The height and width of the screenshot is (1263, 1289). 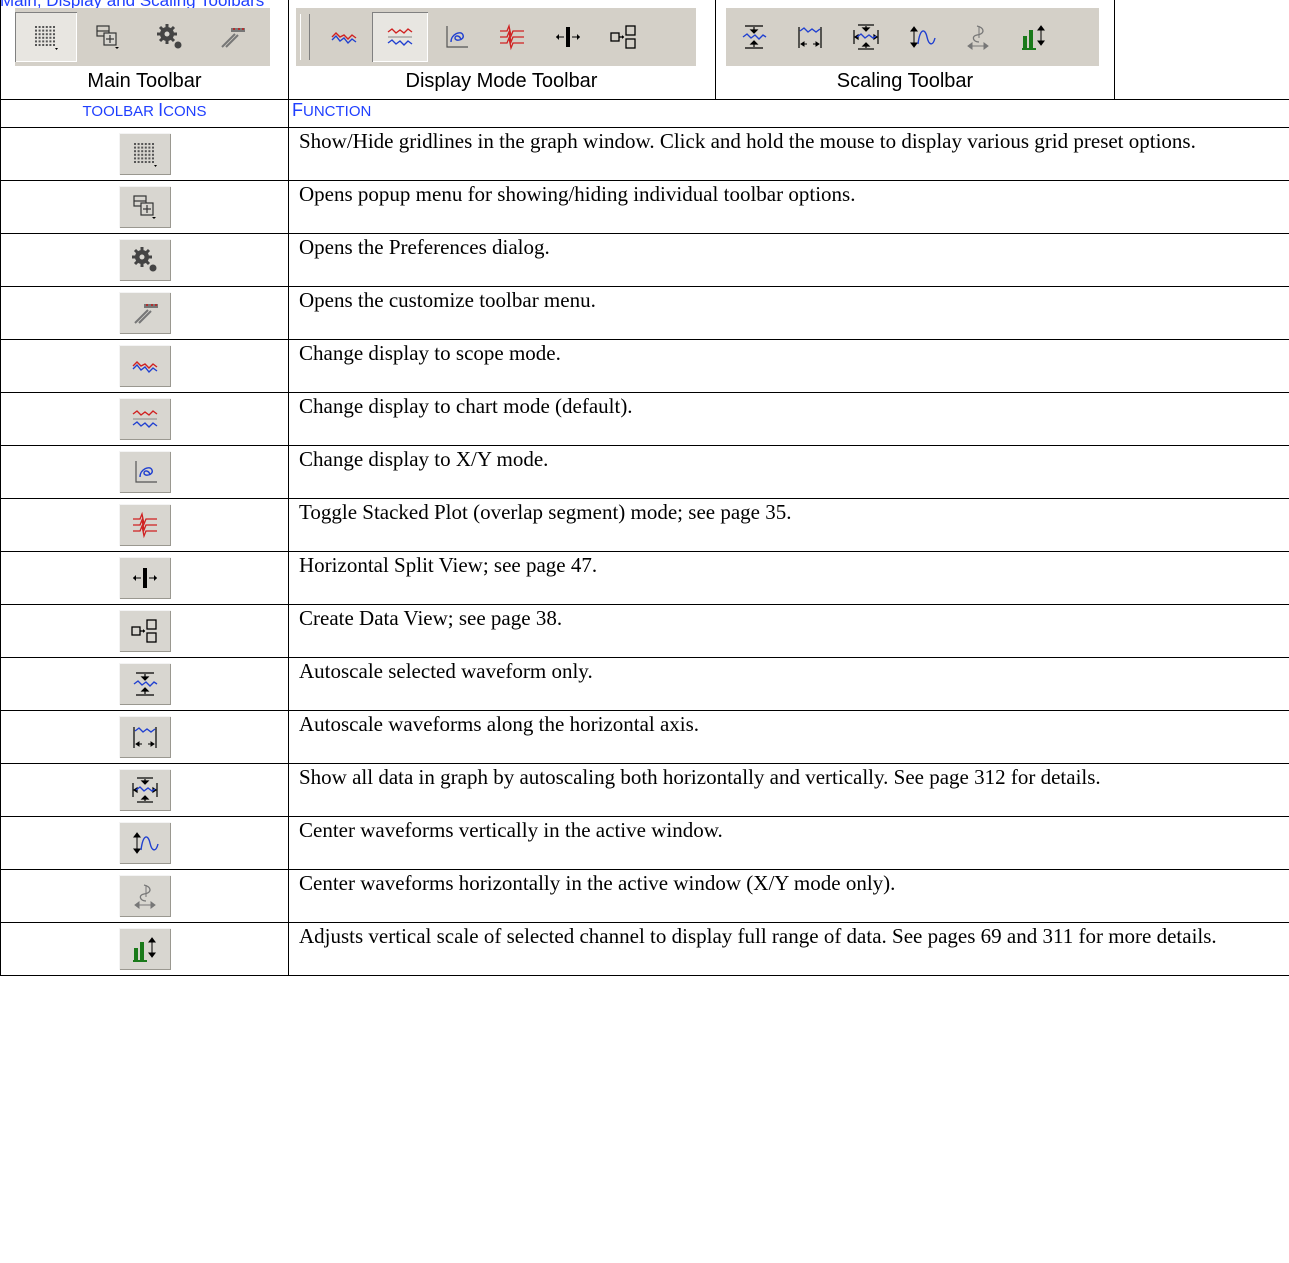 I want to click on function-description: Autoscale selected waveform only., so click(x=788, y=684).